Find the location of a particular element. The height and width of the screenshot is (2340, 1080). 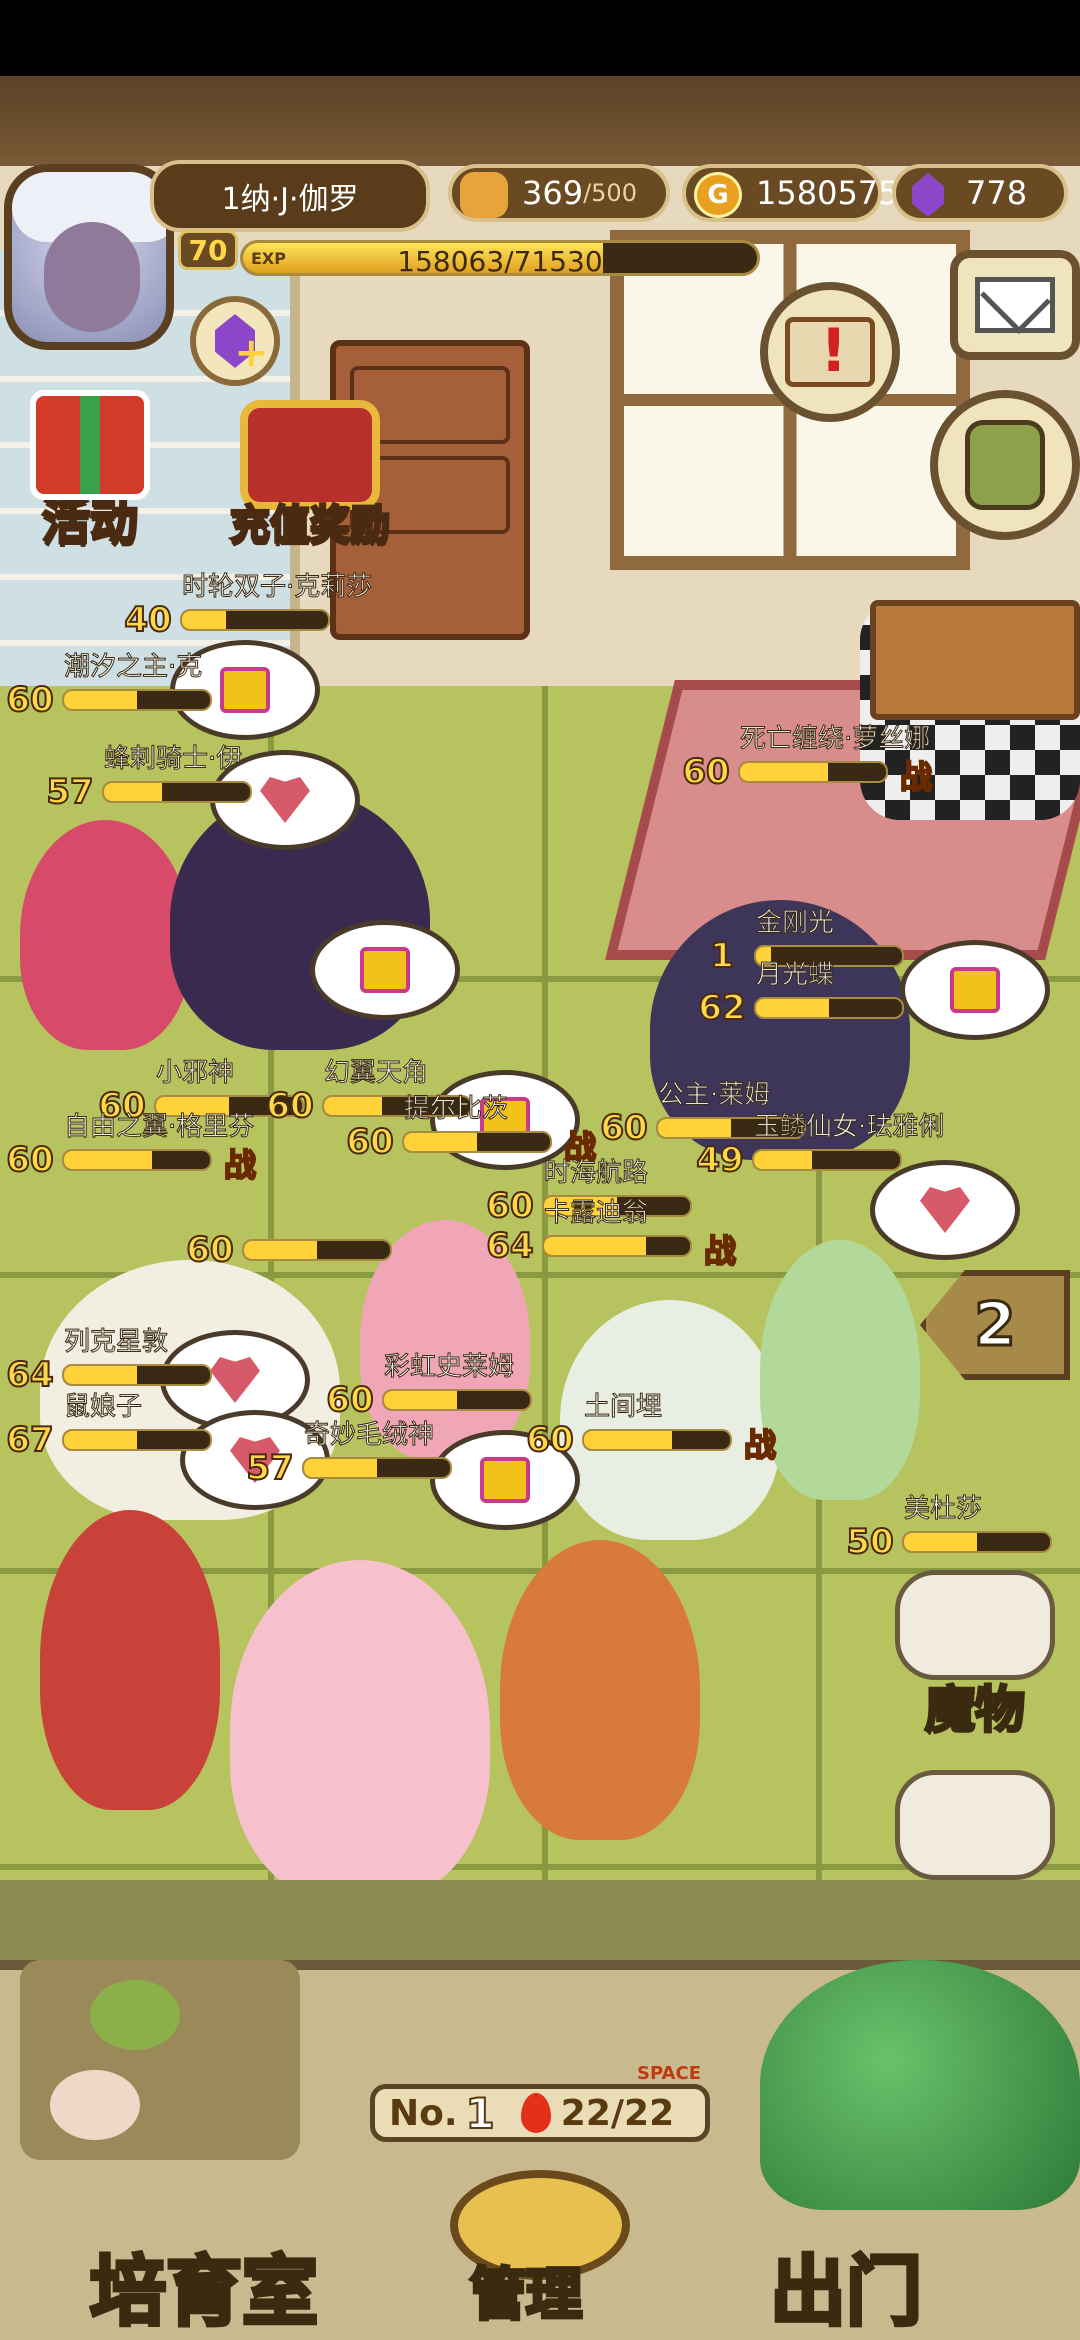

space-label: SPACE is located at coordinates (669, 2073).